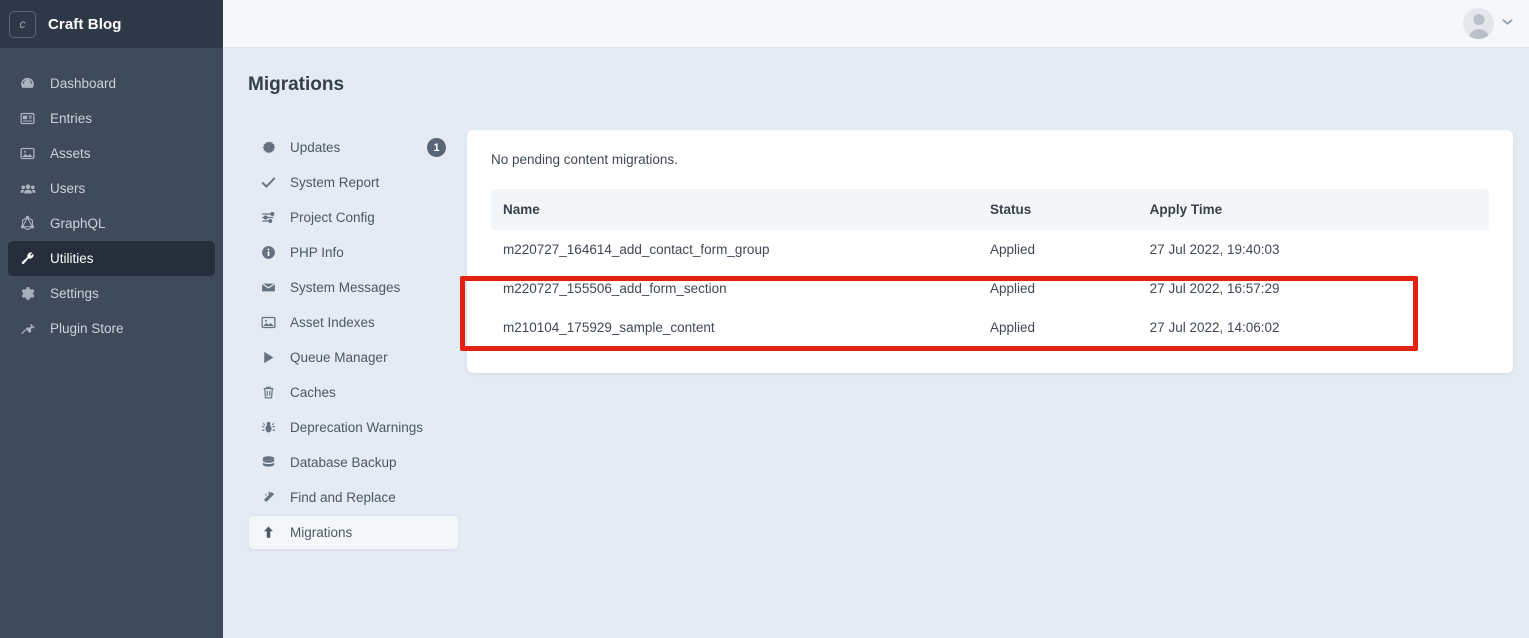 The image size is (1529, 638). I want to click on plug-icon, so click(27, 328).